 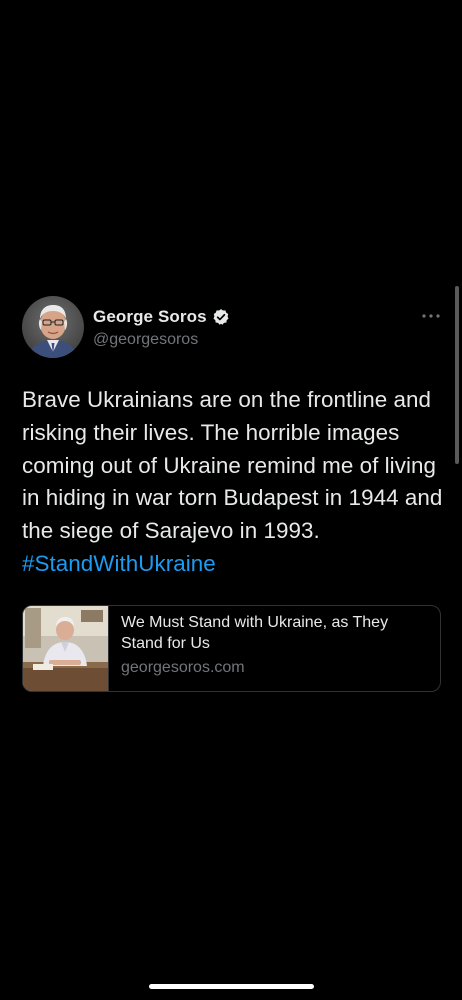 I want to click on author-handle: @georgesoros, so click(x=145, y=340).